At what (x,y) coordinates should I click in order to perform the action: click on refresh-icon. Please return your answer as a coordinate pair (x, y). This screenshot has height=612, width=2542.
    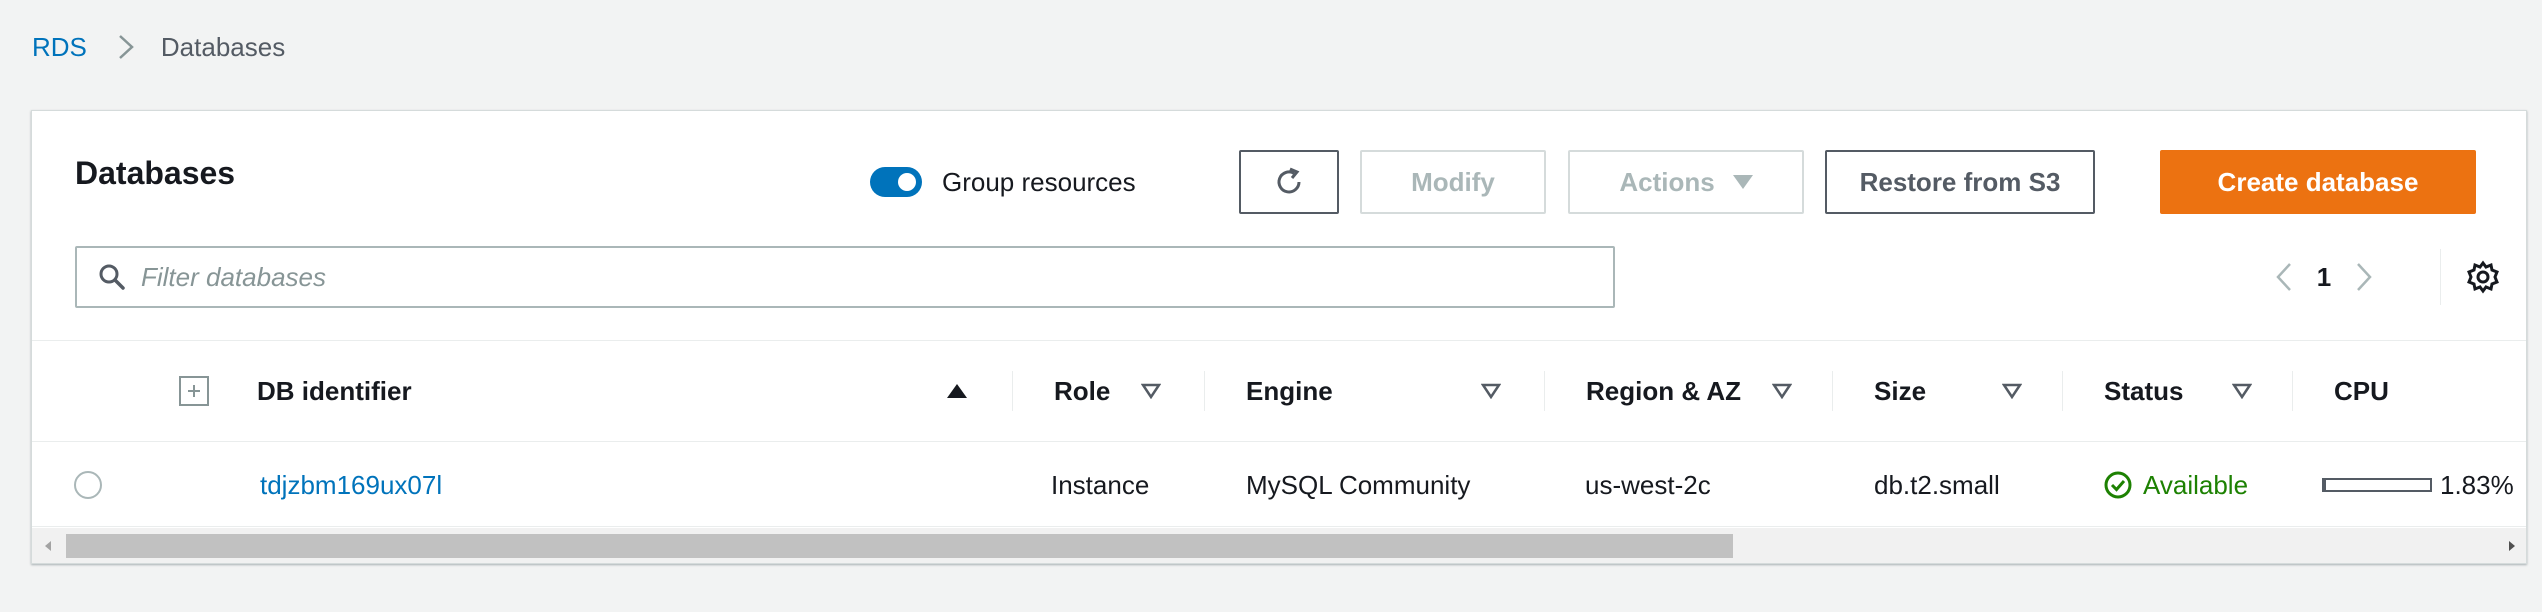
    Looking at the image, I should click on (1289, 180).